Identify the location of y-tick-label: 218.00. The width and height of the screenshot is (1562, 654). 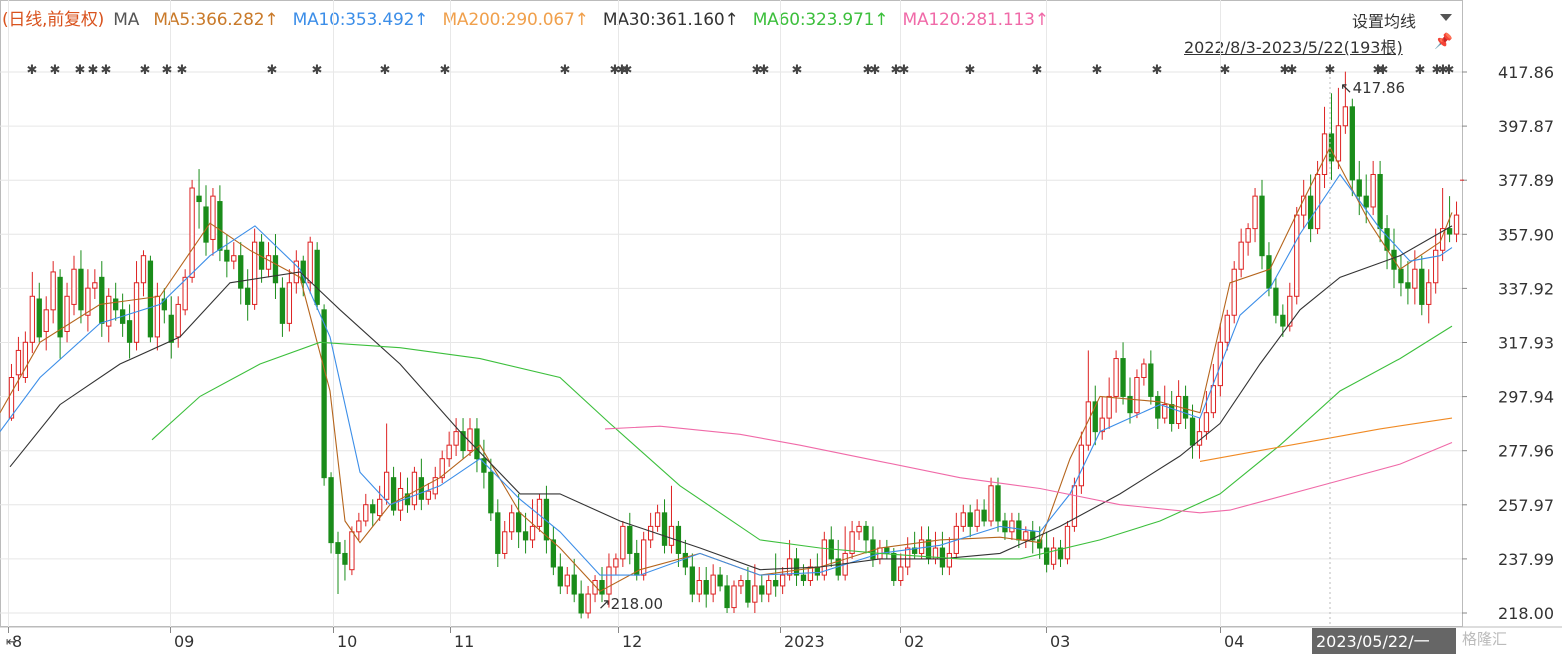
(1526, 613).